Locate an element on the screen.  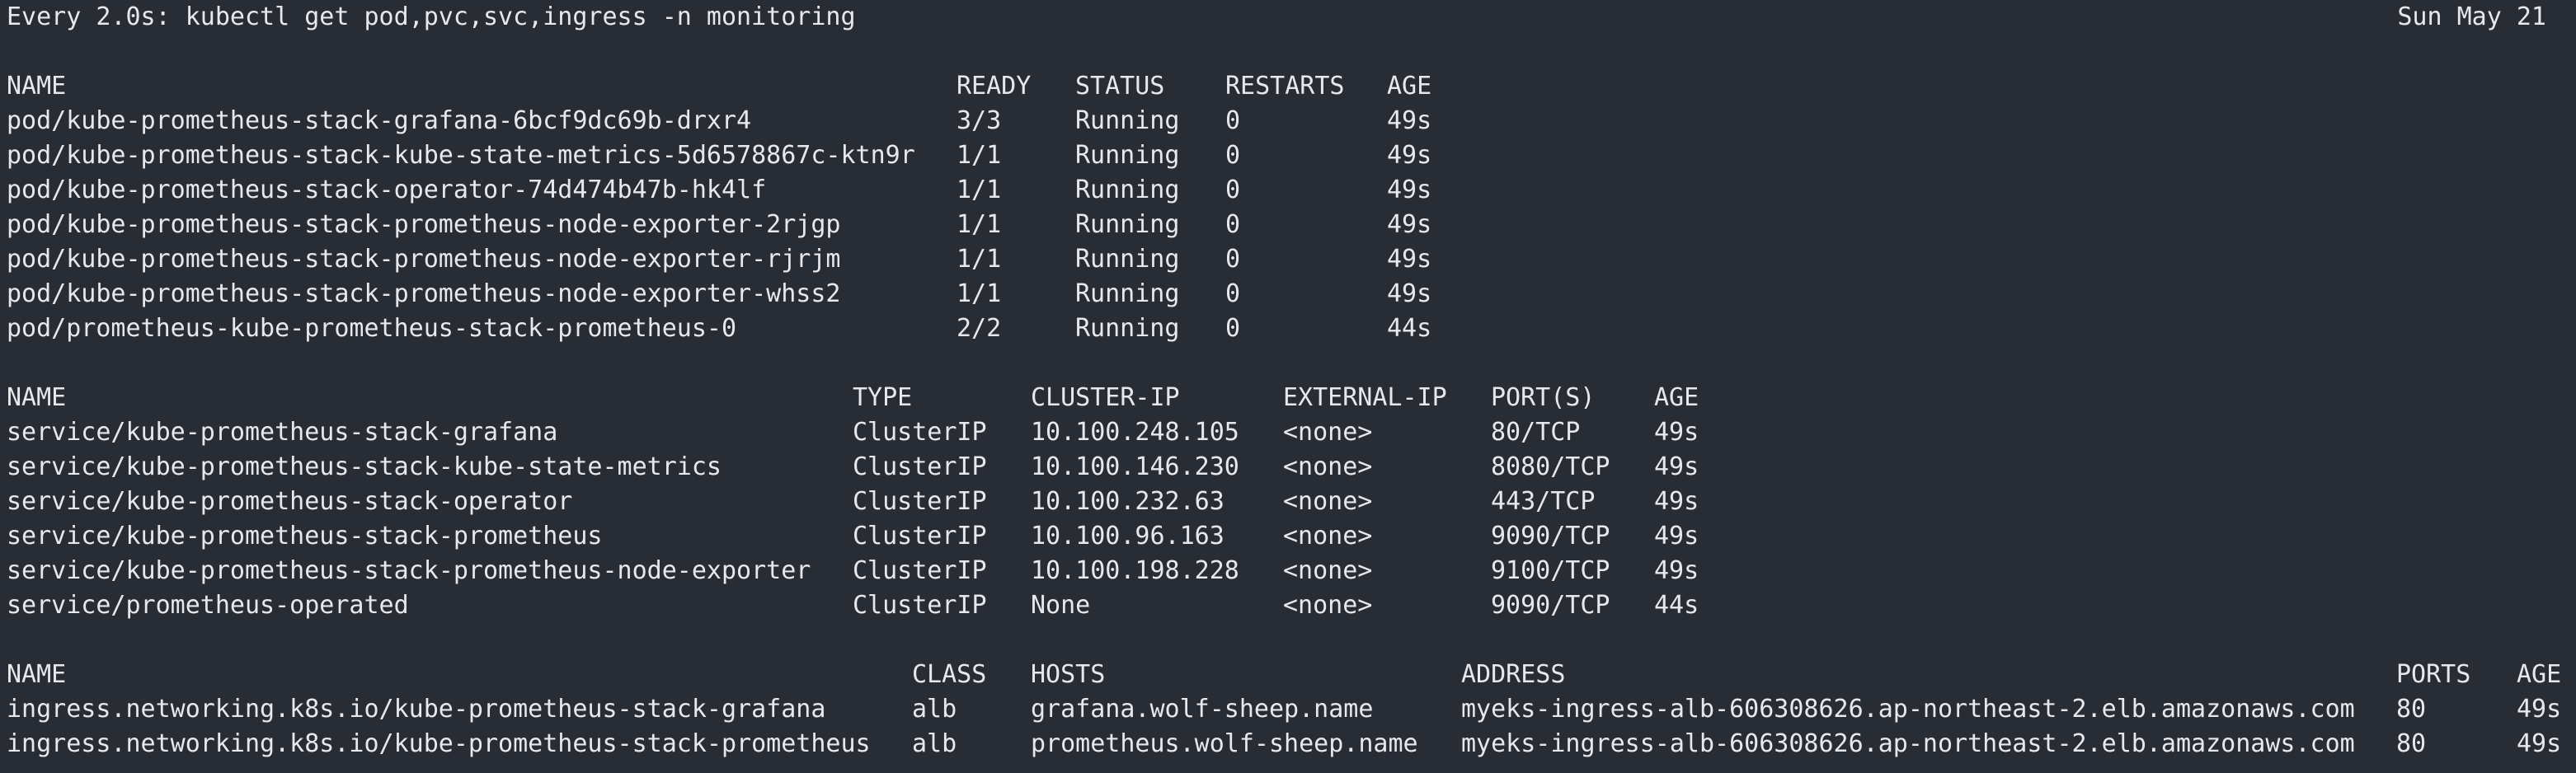
service-cell-2: None is located at coordinates (1061, 605).